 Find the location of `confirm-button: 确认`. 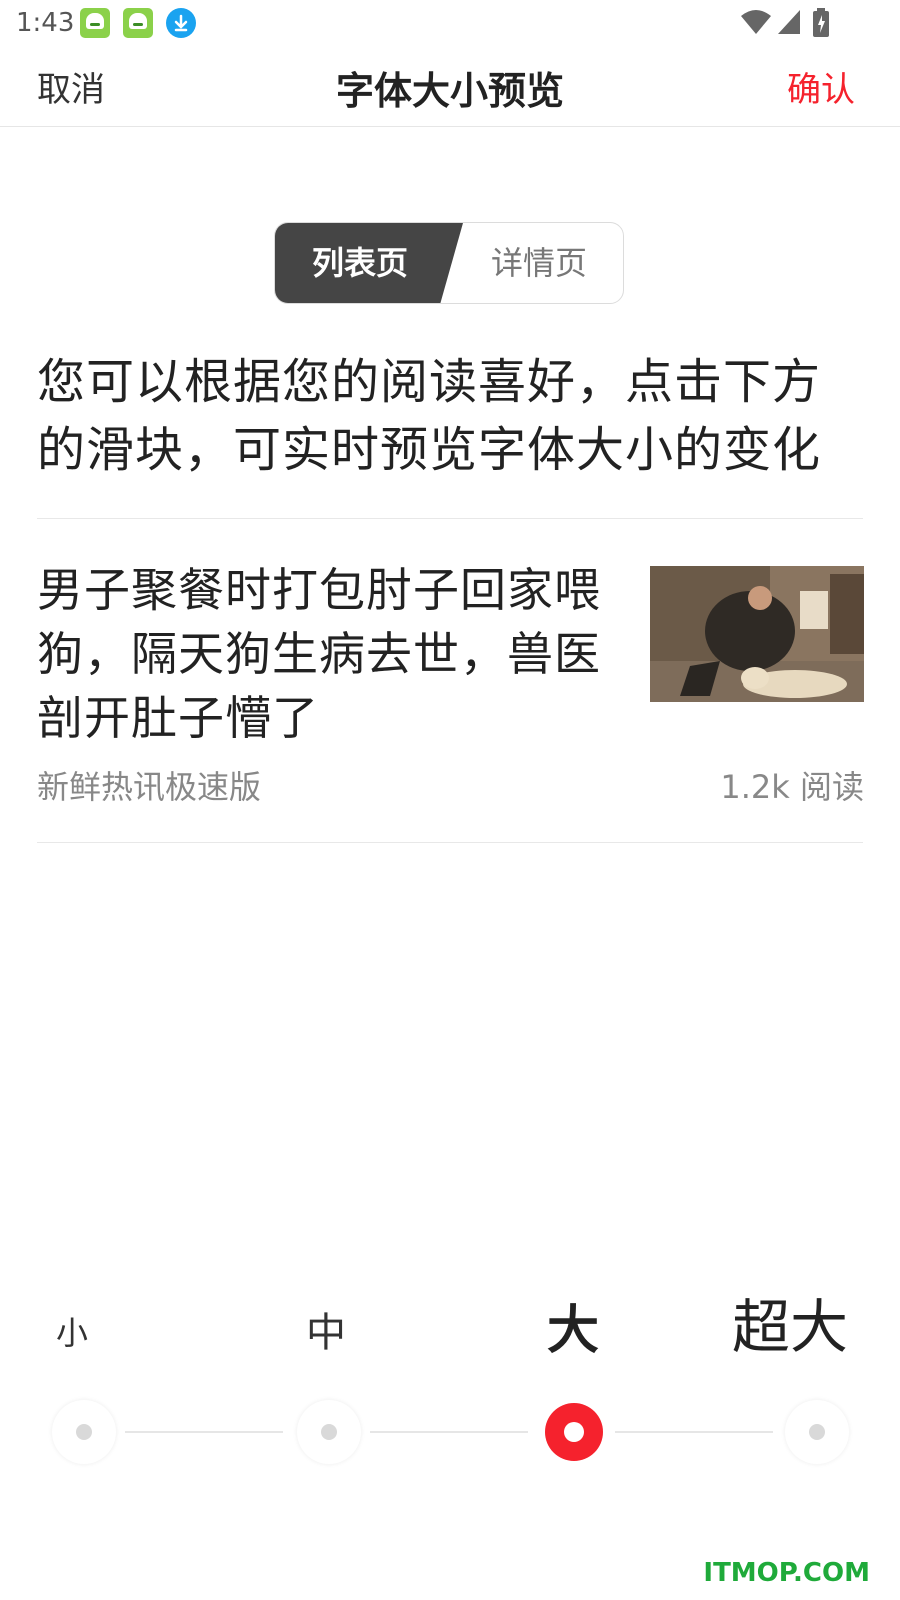

confirm-button: 确认 is located at coordinates (821, 86).